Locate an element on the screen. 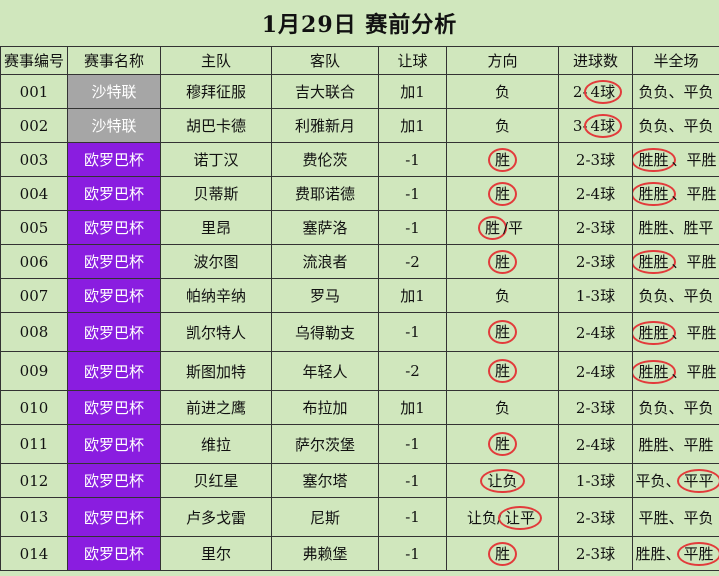  cell-id: 010 is located at coordinates (34, 407).